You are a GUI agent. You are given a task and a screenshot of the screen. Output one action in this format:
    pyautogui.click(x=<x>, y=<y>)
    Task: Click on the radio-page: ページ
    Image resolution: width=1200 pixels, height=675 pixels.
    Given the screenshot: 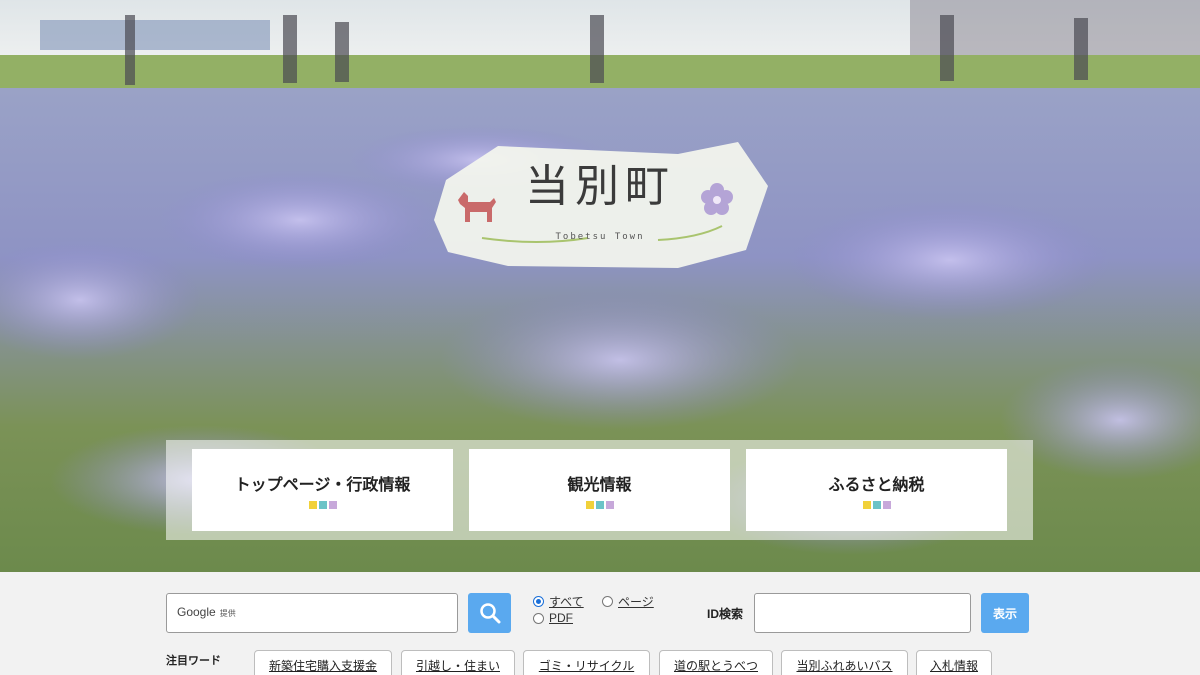 What is the action you would take?
    pyautogui.click(x=628, y=601)
    